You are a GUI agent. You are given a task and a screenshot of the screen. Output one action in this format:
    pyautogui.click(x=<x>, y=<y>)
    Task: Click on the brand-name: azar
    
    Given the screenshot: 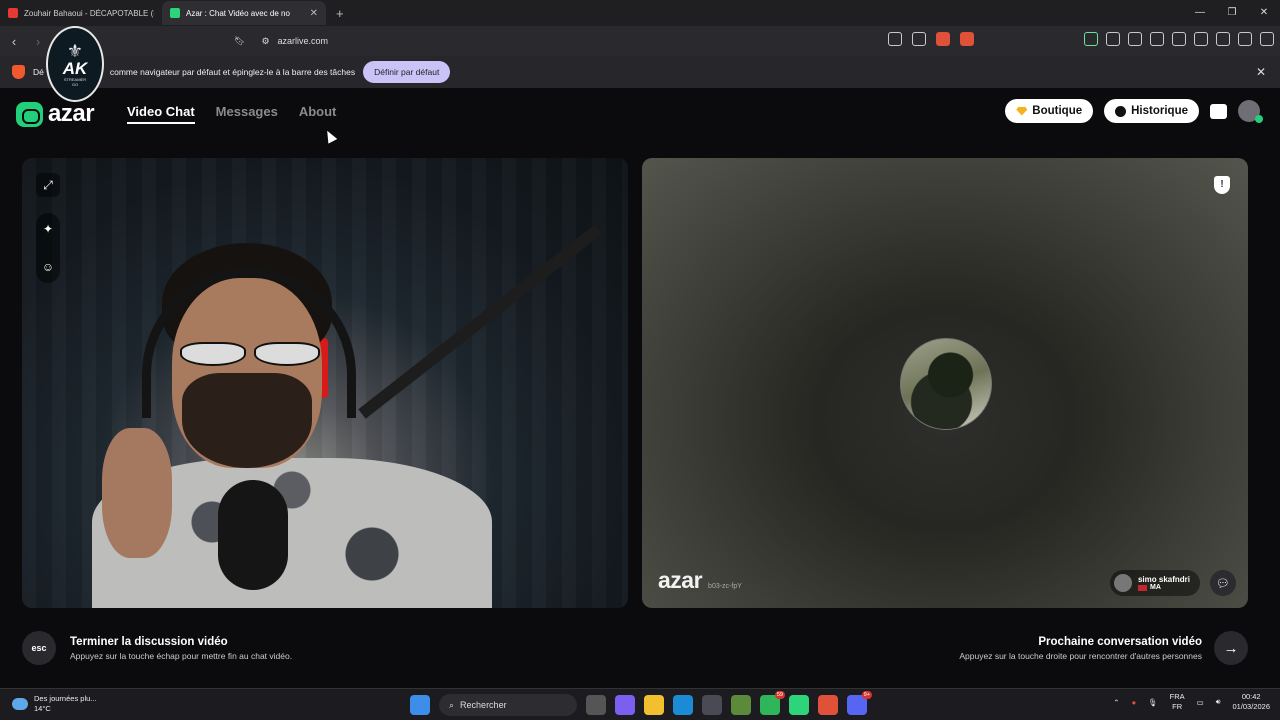 What is the action you would take?
    pyautogui.click(x=71, y=113)
    